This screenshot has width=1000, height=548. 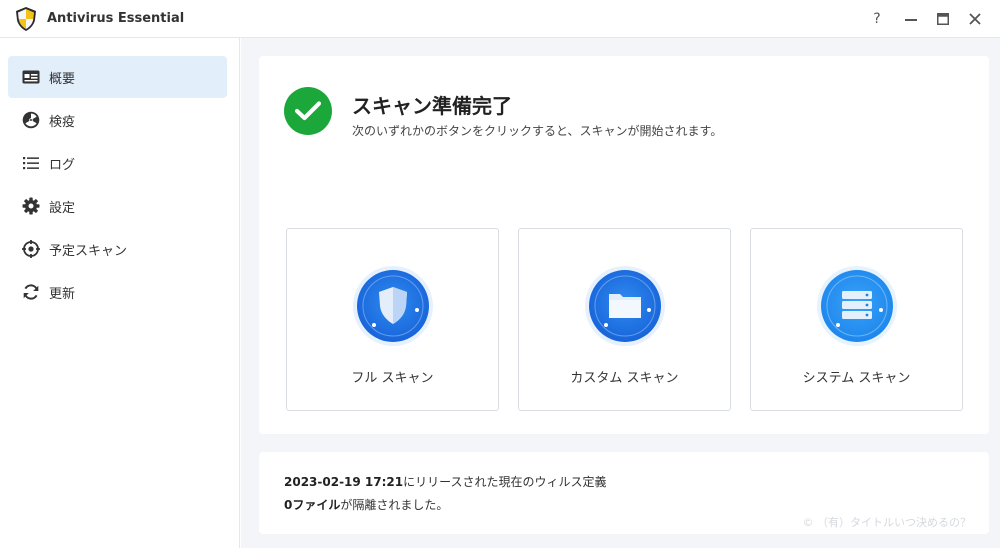 I want to click on sidebar-item-label: 設定, so click(x=62, y=208).